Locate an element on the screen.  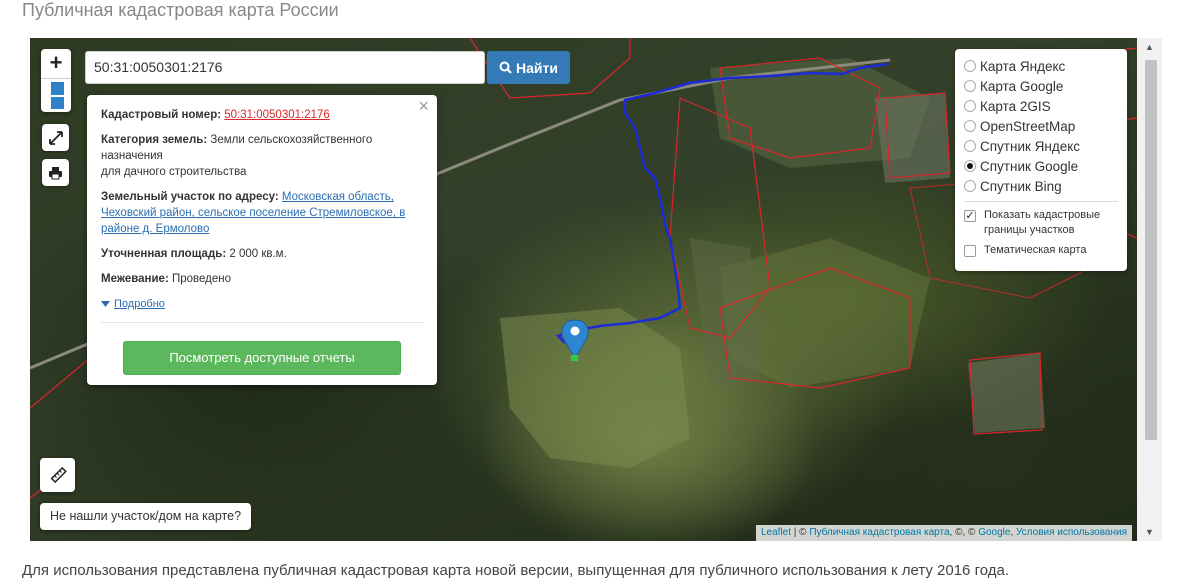
layer-option: OpenStreetMap is located at coordinates (1041, 126).